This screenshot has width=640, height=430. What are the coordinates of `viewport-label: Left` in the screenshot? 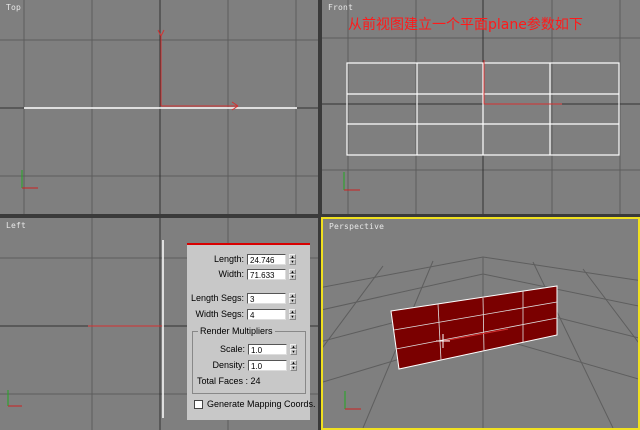 It's located at (16, 225).